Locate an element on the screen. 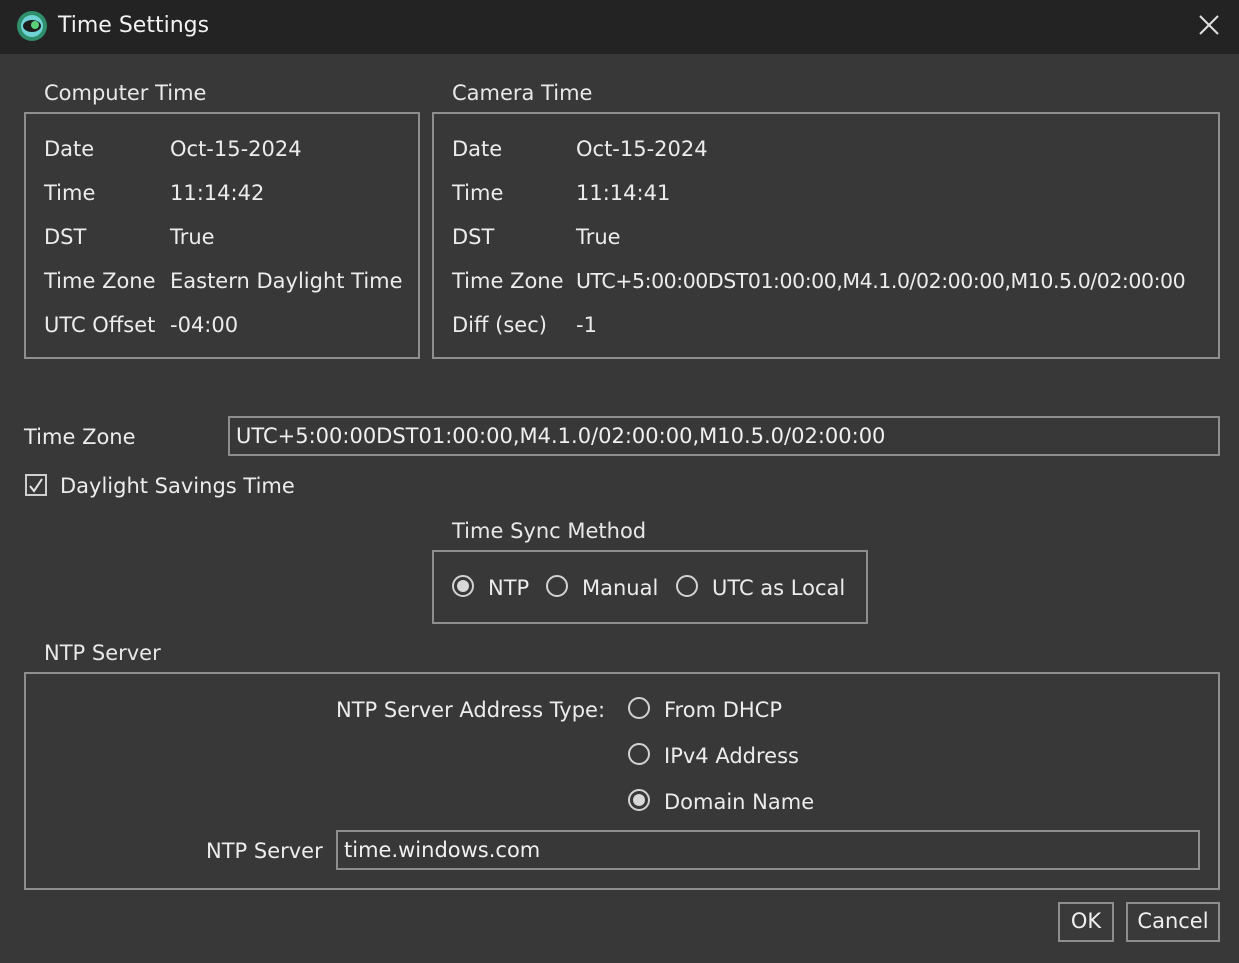  sync-manual-label: Manual is located at coordinates (620, 588).